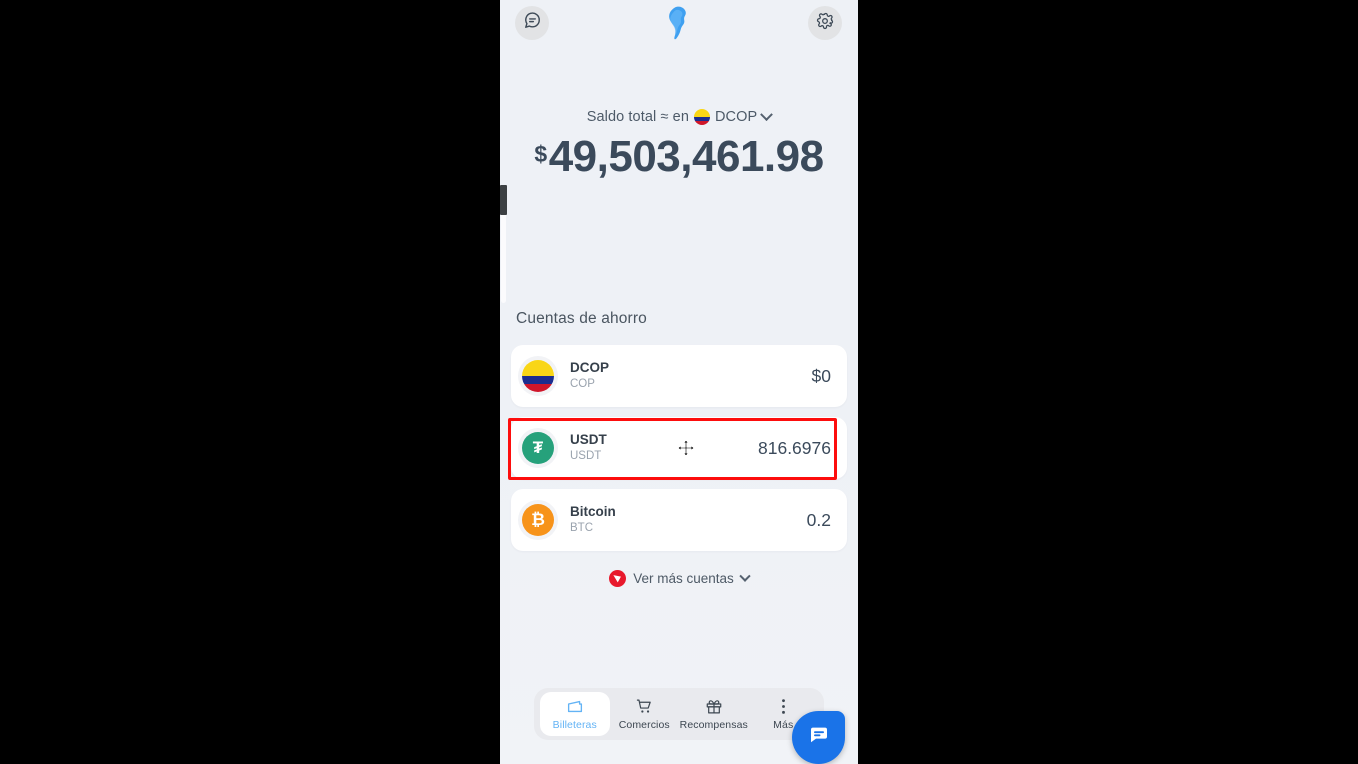 This screenshot has width=1358, height=764. Describe the element at coordinates (691, 376) in the screenshot. I see `account-labels: DCOP COP` at that location.